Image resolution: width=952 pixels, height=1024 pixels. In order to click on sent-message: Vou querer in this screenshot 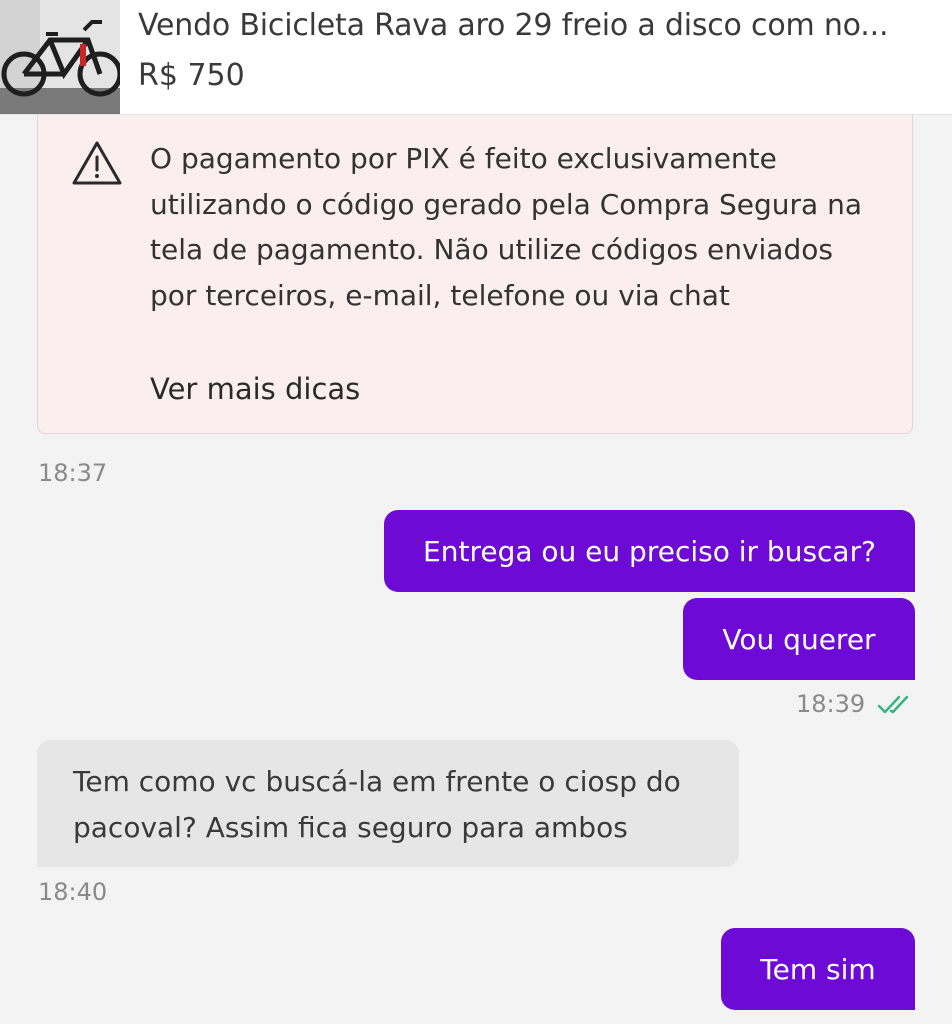, I will do `click(799, 639)`.